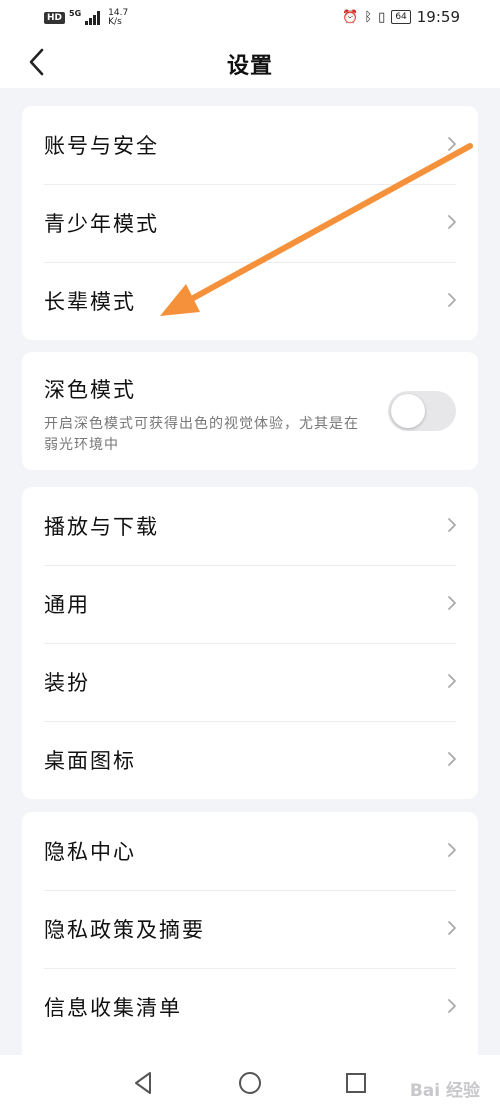 Image resolution: width=500 pixels, height=1111 pixels. Describe the element at coordinates (249, 66) in the screenshot. I see `page-title: 设置` at that location.